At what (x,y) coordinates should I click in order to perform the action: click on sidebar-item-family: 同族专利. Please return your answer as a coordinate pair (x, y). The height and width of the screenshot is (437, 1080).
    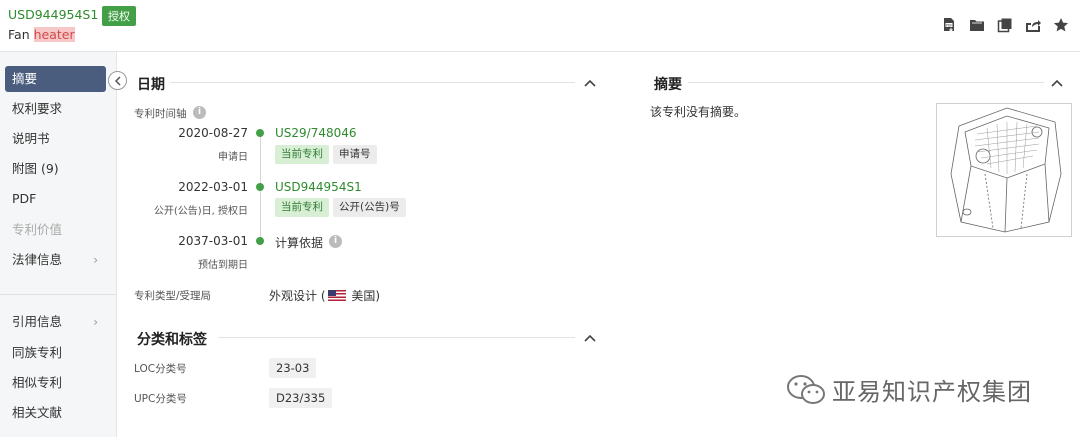
    Looking at the image, I should click on (55, 353).